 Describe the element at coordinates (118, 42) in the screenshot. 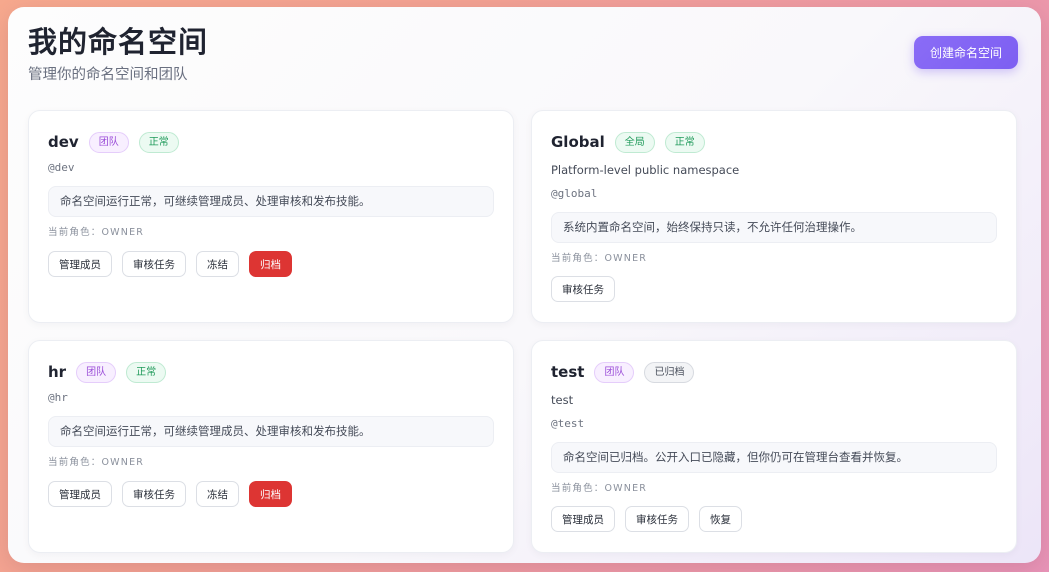

I see `page-title: 我的命名空间` at that location.